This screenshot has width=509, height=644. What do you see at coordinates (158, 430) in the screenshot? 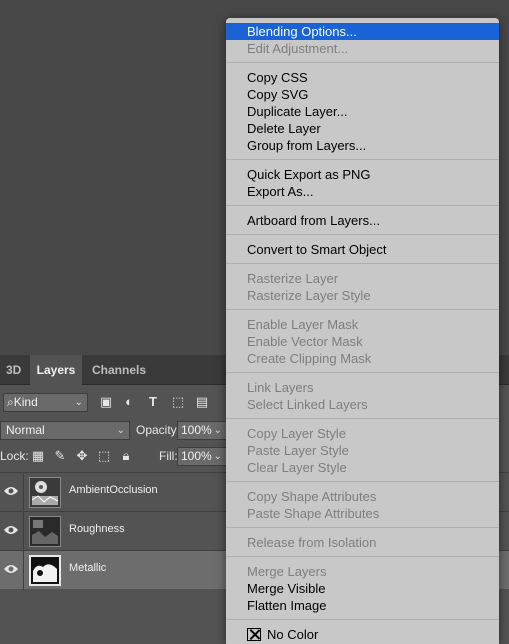
I see `opacity-label: Opacity:` at bounding box center [158, 430].